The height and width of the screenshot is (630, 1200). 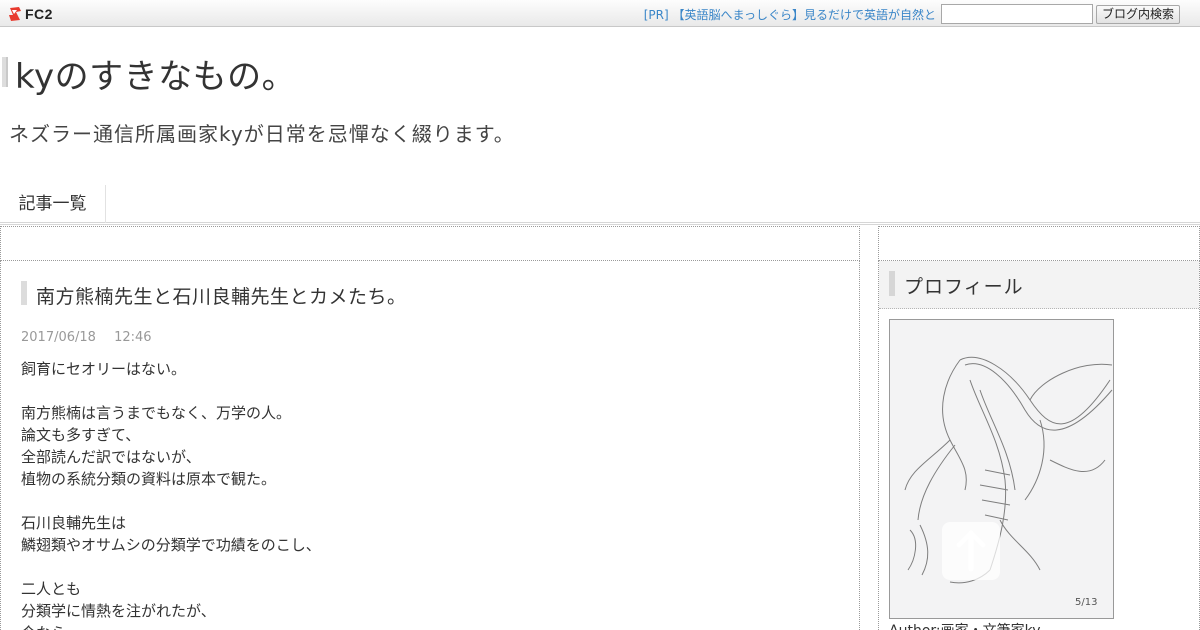 I want to click on entry-line: 石川良輔先生は, so click(x=74, y=523).